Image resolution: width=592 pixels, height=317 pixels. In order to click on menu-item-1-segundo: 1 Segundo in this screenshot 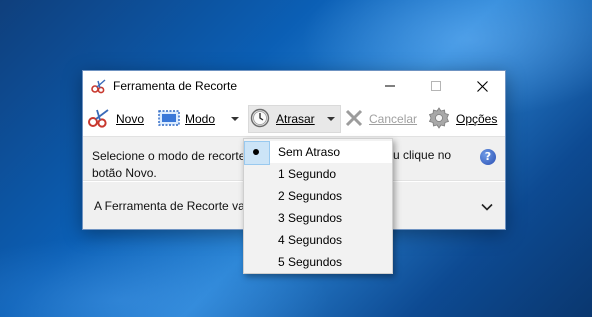, I will do `click(318, 174)`.